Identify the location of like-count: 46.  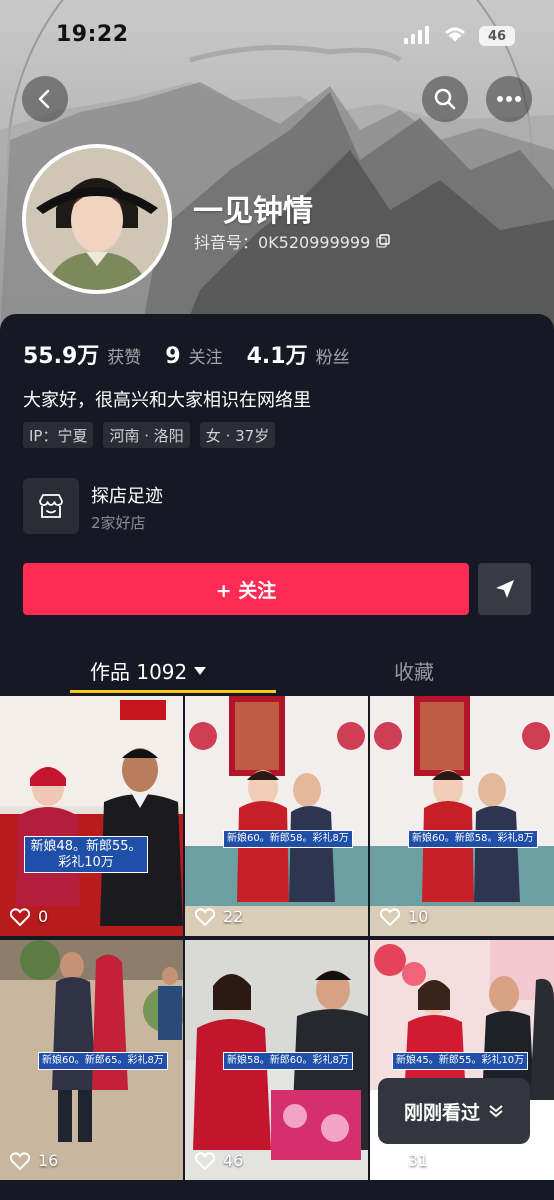
(219, 1160).